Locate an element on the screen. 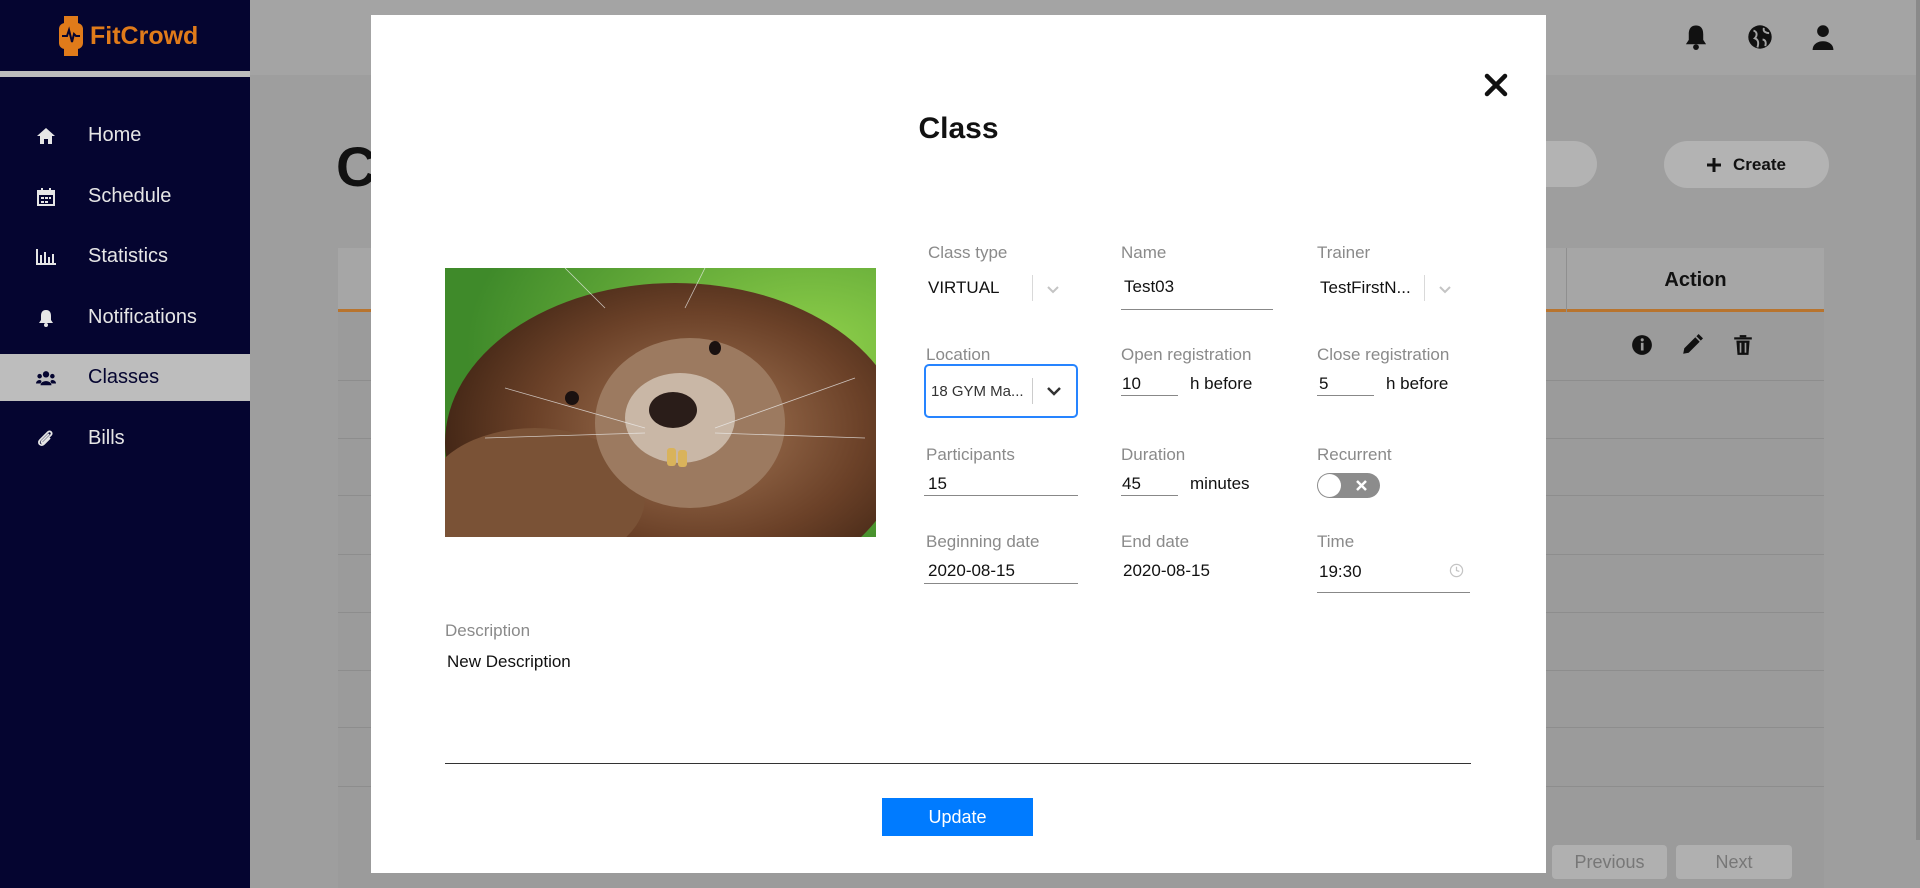  x-icon is located at coordinates (1361, 488).